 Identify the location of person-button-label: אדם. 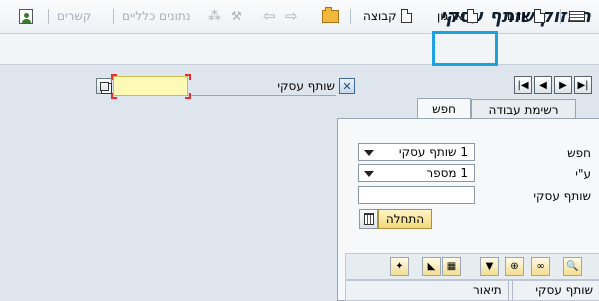
(518, 16).